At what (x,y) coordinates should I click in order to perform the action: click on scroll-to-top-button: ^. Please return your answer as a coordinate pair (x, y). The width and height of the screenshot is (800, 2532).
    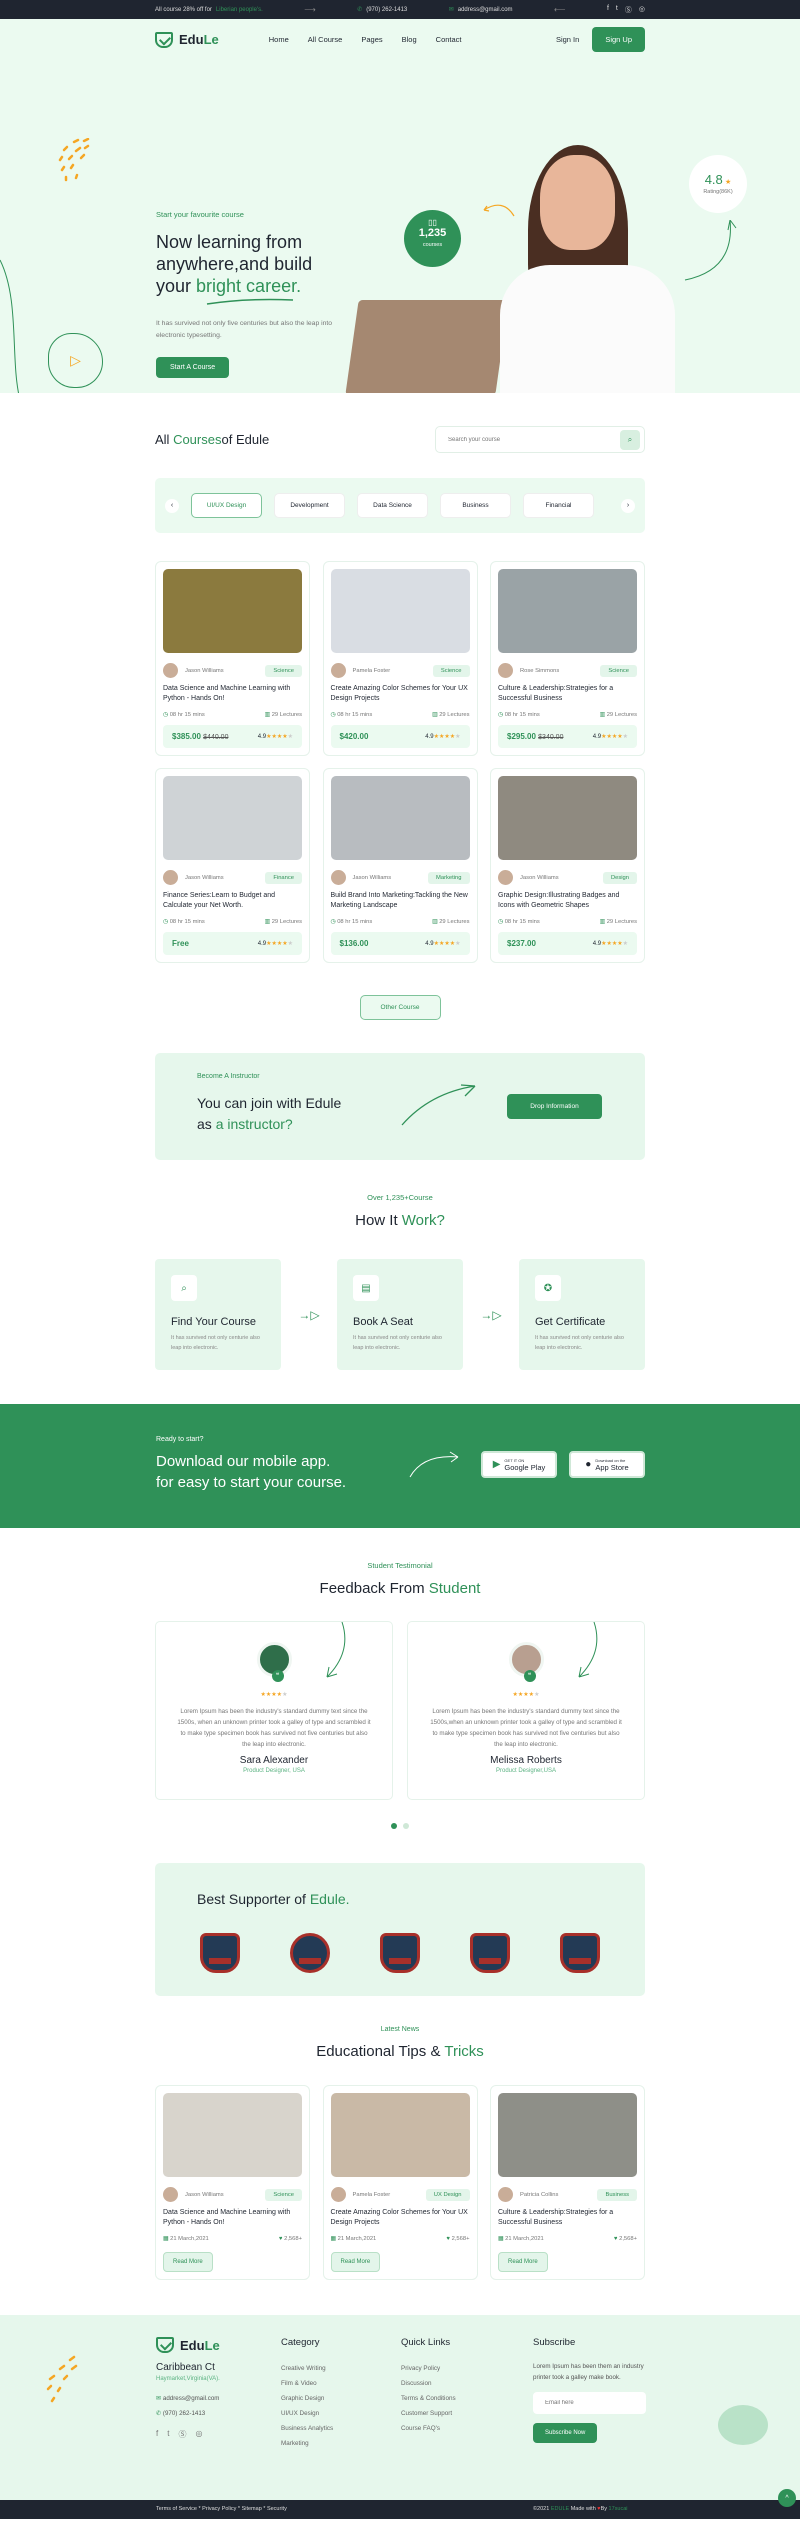
    Looking at the image, I should click on (787, 2498).